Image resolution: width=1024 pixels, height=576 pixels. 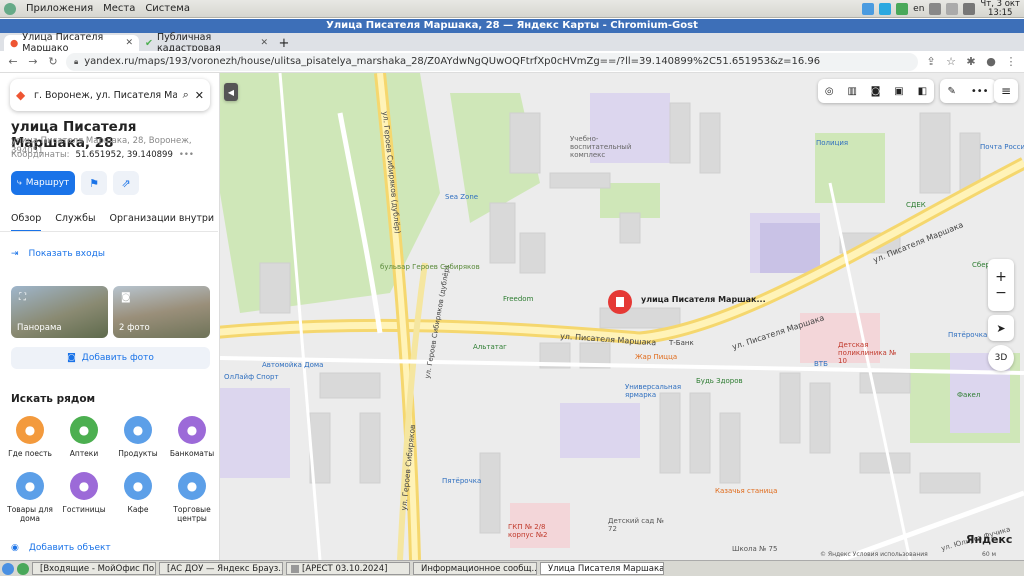 What do you see at coordinates (898, 91) in the screenshot?
I see `bus-icon: ▣` at bounding box center [898, 91].